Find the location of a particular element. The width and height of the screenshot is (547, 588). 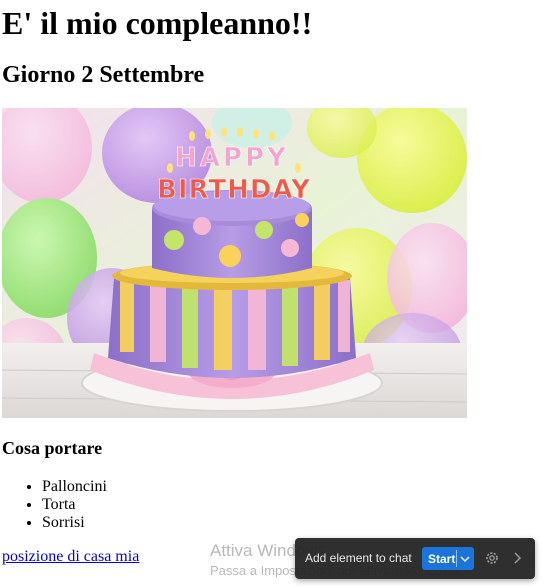

page-title: E' il mio compleanno!! is located at coordinates (157, 23).